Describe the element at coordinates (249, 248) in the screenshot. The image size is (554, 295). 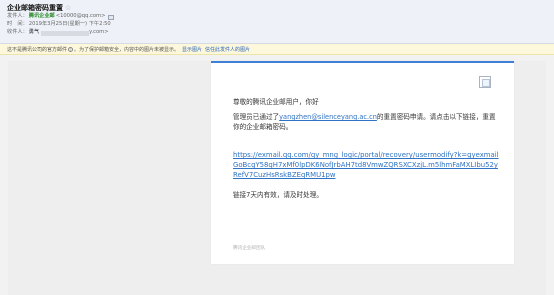
I see `team-signature: 腾讯企业邮团队` at that location.